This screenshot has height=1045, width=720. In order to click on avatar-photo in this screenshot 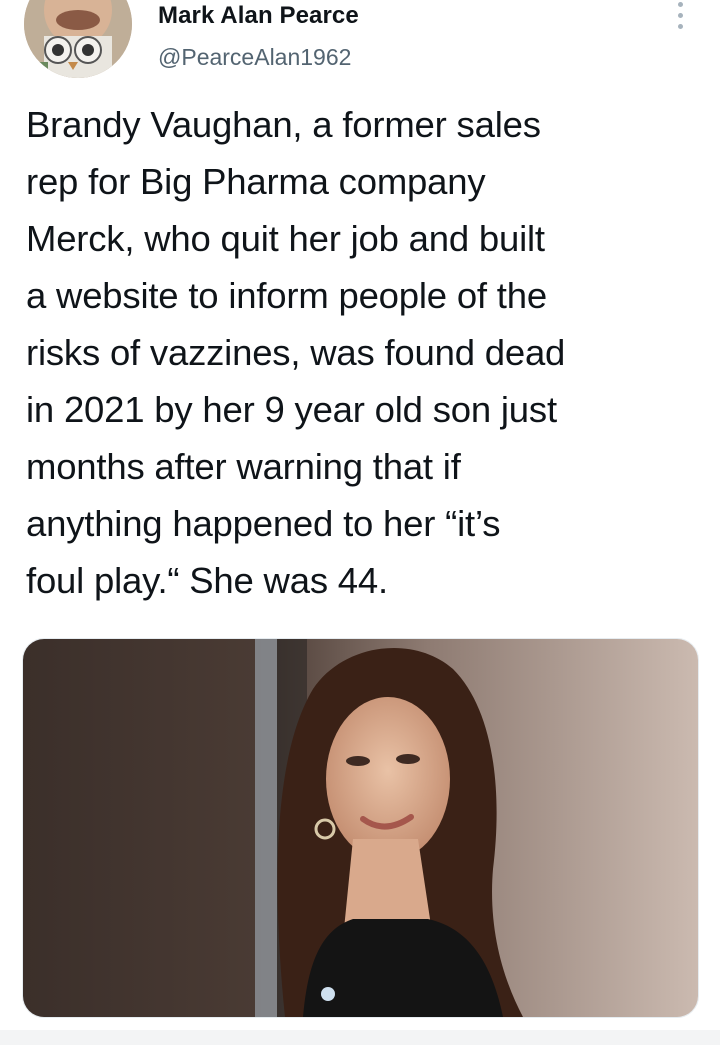, I will do `click(78, 39)`.